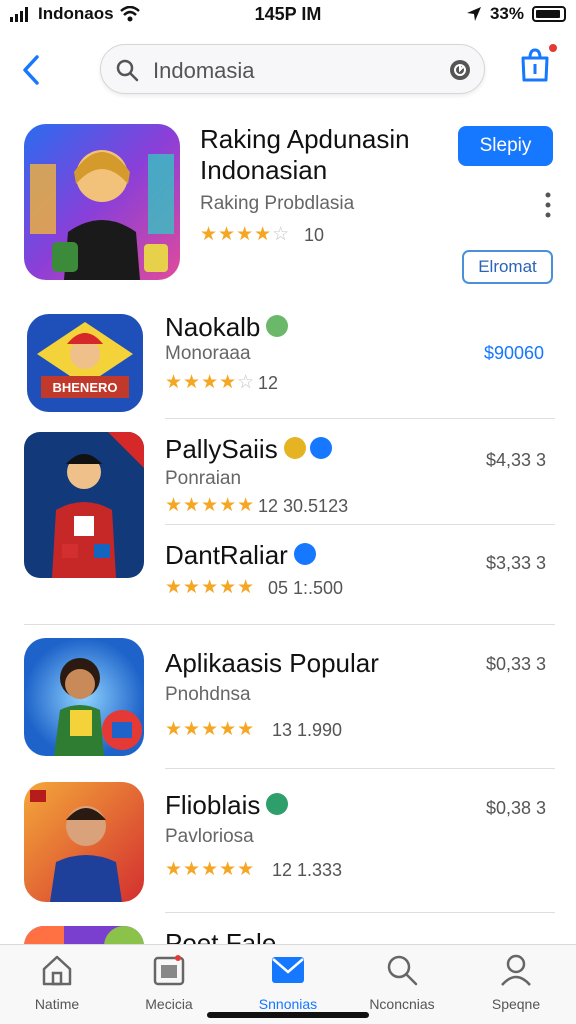 Image resolution: width=576 pixels, height=1024 pixels. I want to click on person-icon, so click(516, 970).